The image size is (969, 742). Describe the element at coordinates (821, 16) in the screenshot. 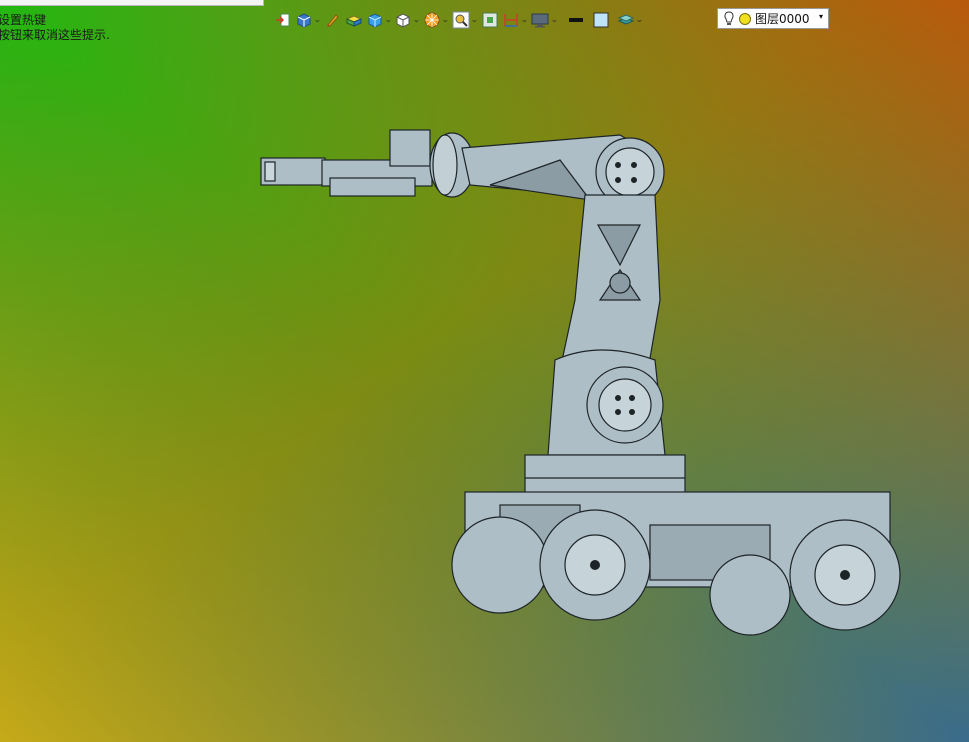

I see `dropdown-arrow-icon: ▾` at that location.